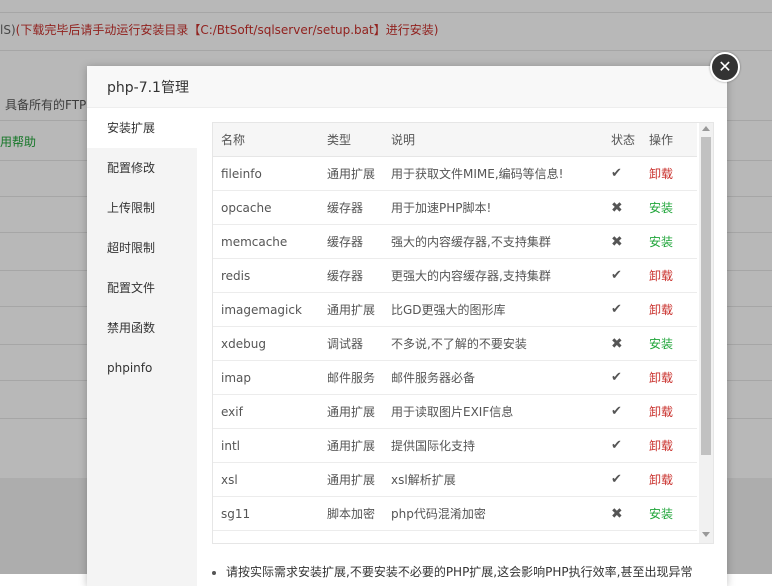  I want to click on column-header-type: 类型, so click(351, 140).